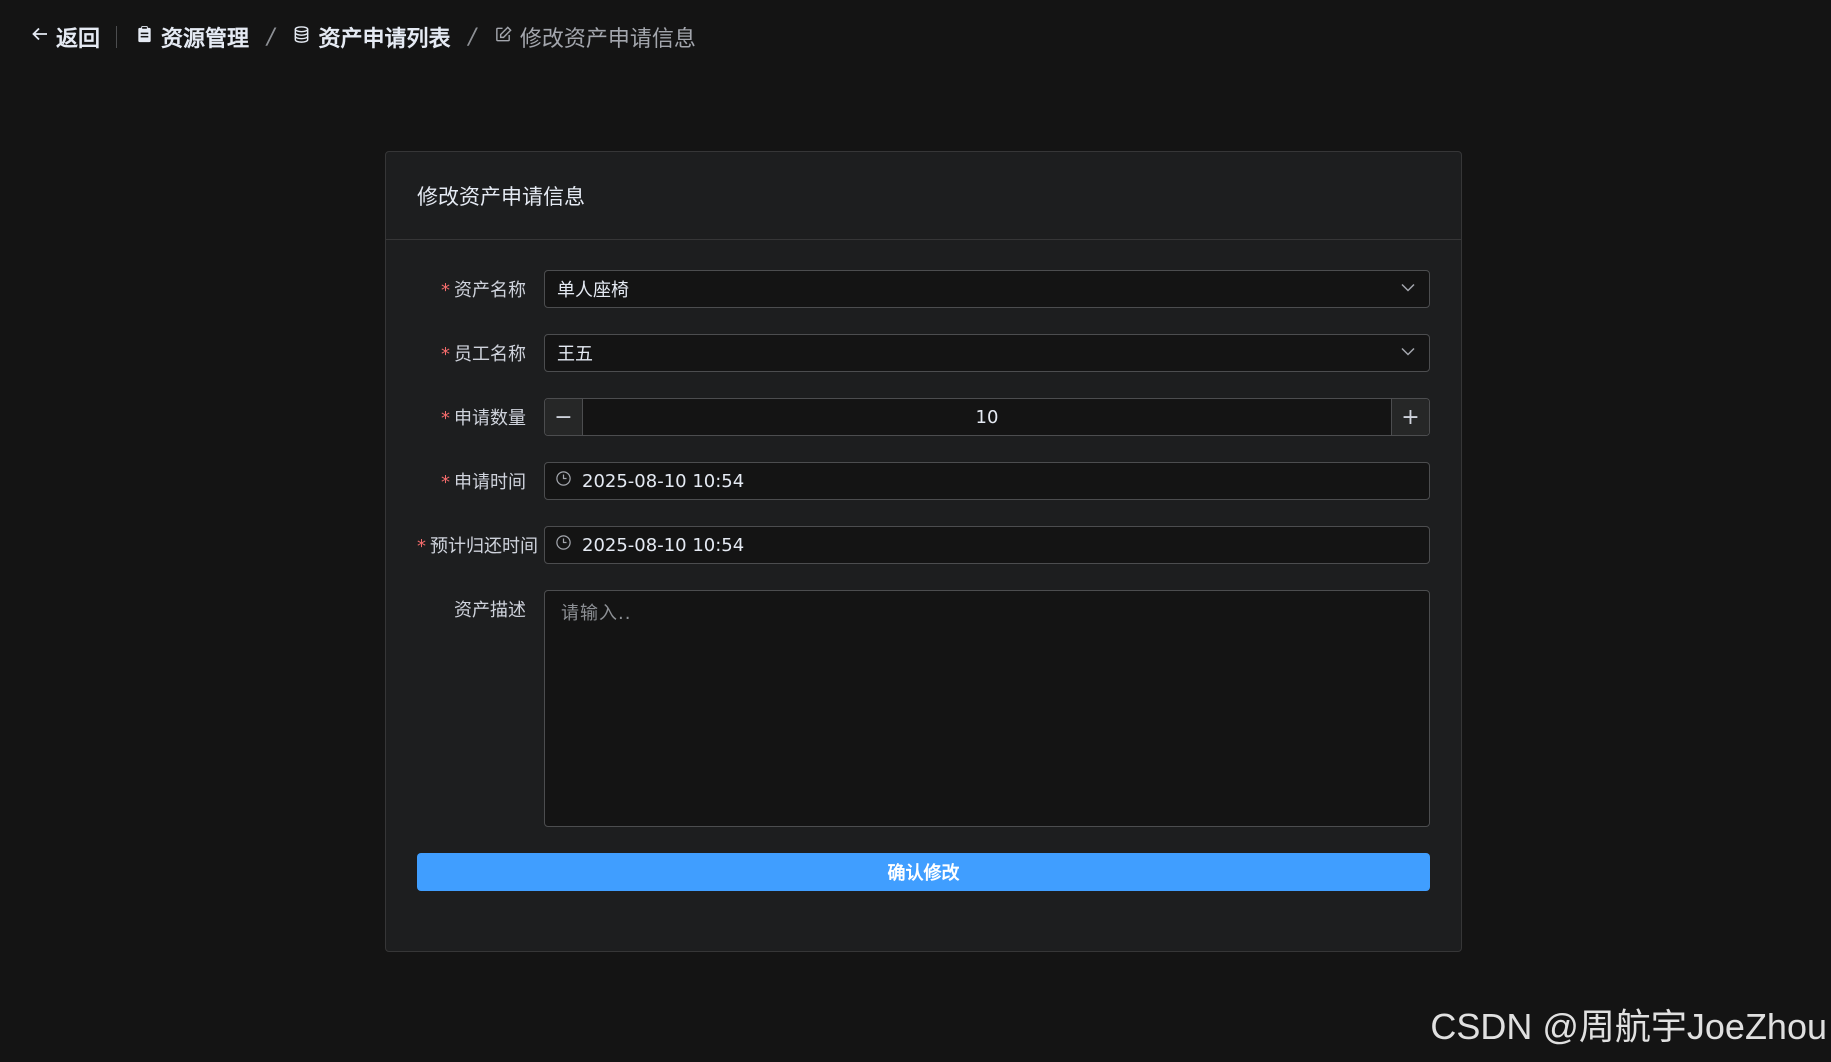 The image size is (1831, 1062). What do you see at coordinates (490, 482) in the screenshot?
I see `label-text: 申请时间` at bounding box center [490, 482].